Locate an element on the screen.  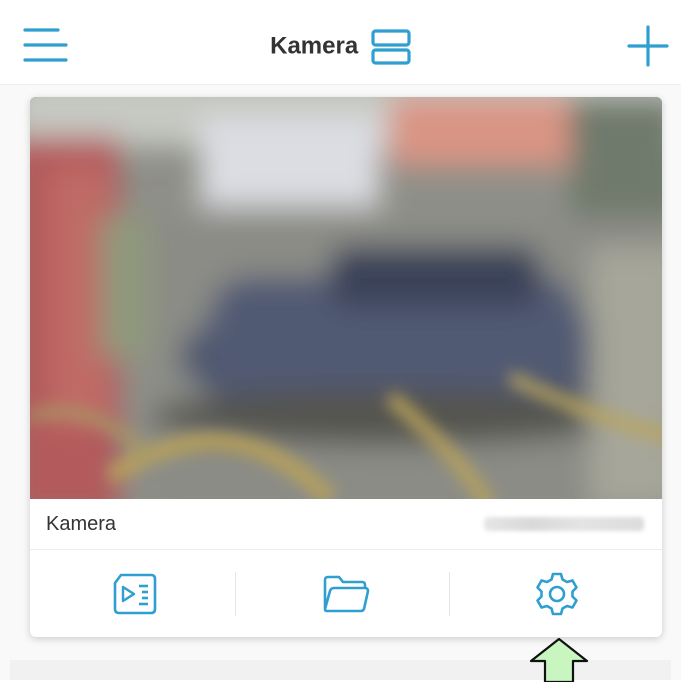
layout-toggle-button is located at coordinates (391, 47).